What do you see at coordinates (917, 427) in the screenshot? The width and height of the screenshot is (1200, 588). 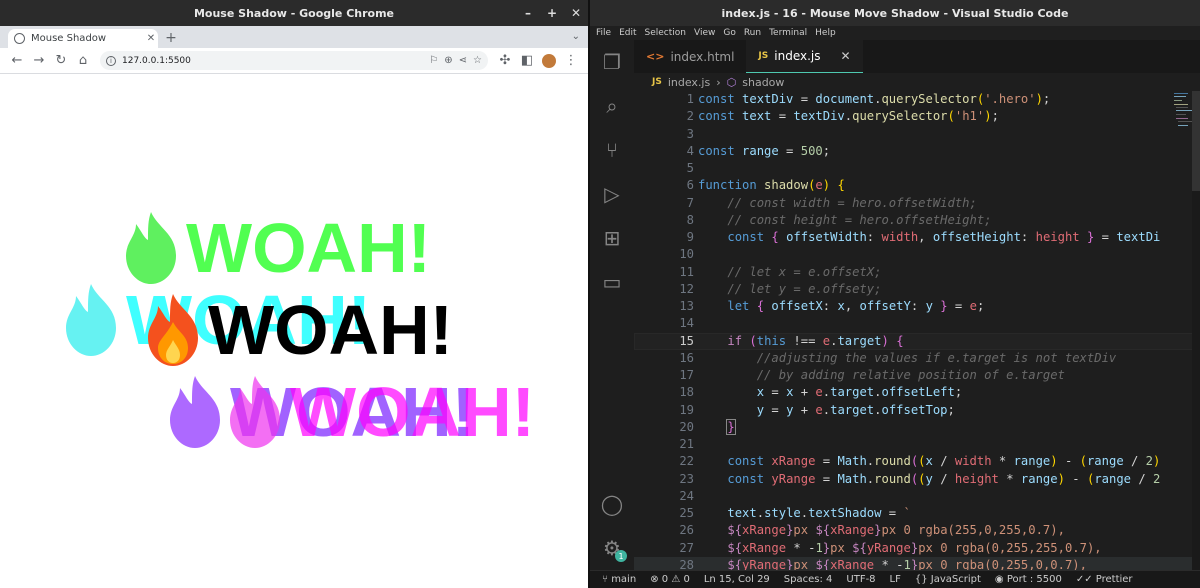 I see `code-line: 20 }` at bounding box center [917, 427].